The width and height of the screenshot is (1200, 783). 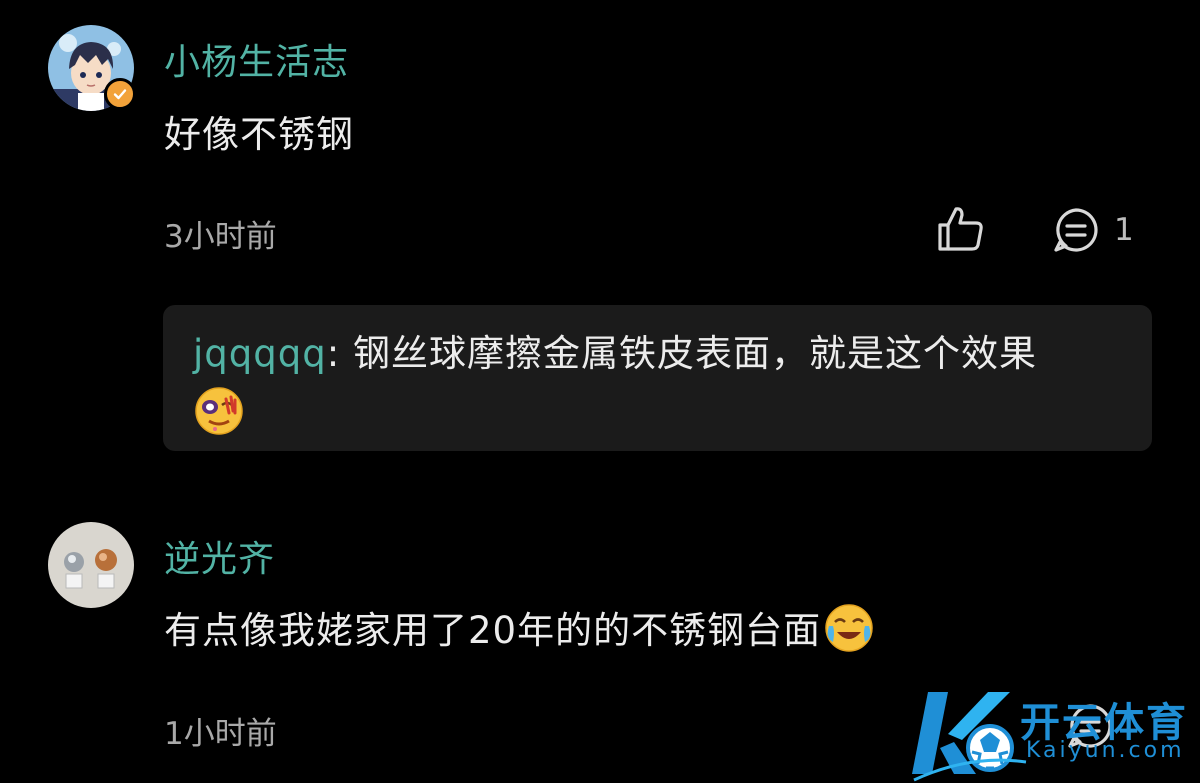 I want to click on comment-text: 有点像我姥家用了20年的的不锈钢台面, so click(x=519, y=631).